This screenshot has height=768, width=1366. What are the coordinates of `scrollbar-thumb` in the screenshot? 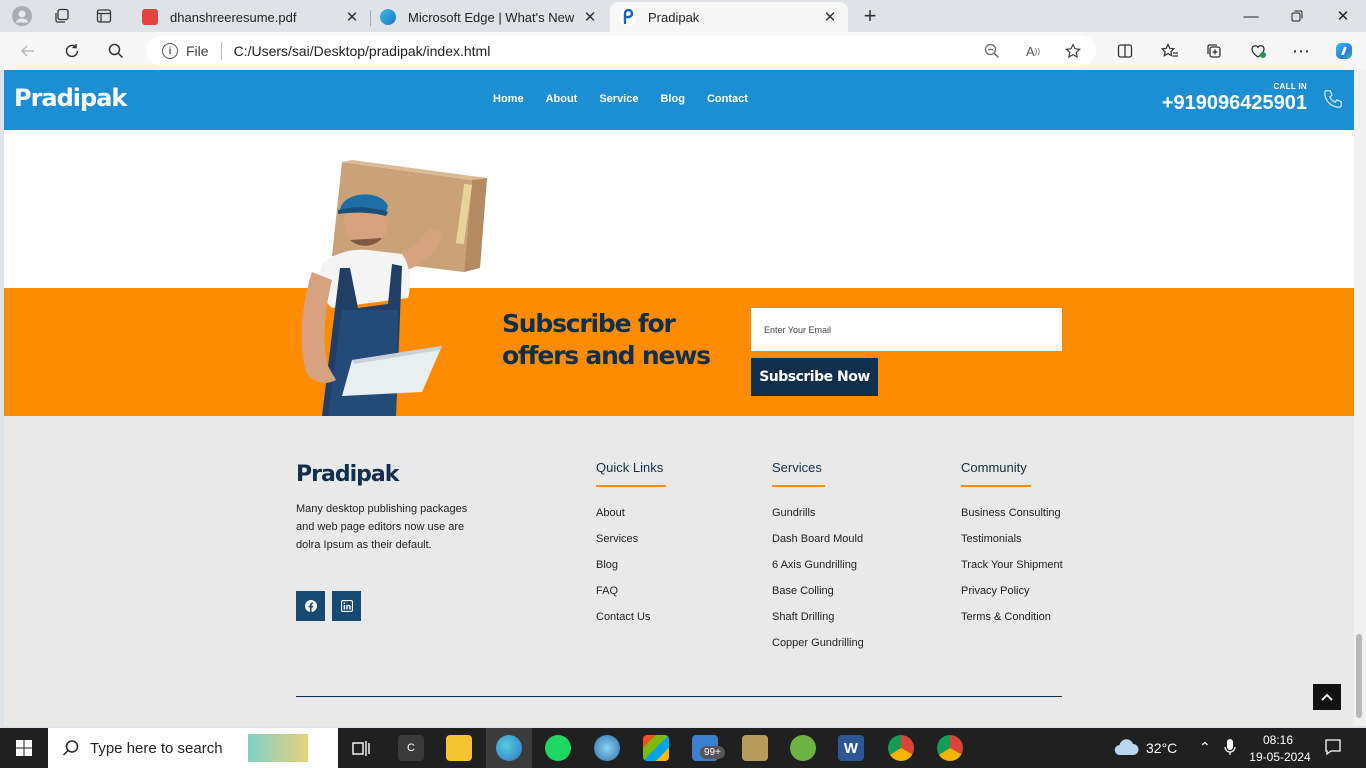 It's located at (1359, 676).